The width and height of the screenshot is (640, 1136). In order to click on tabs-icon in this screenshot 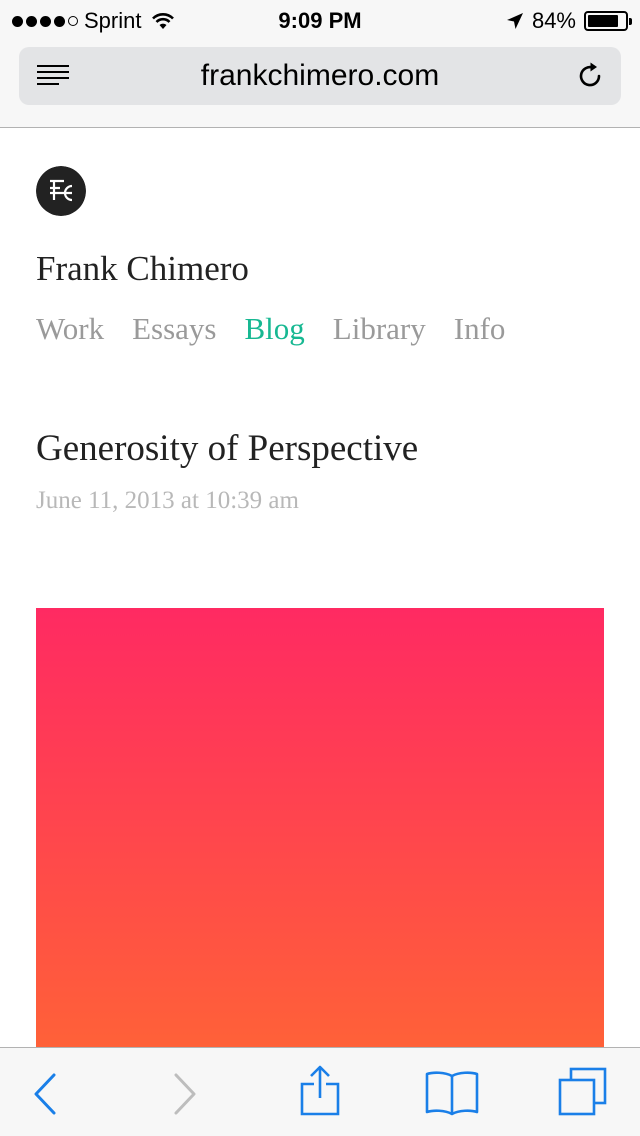, I will do `click(582, 1091)`.